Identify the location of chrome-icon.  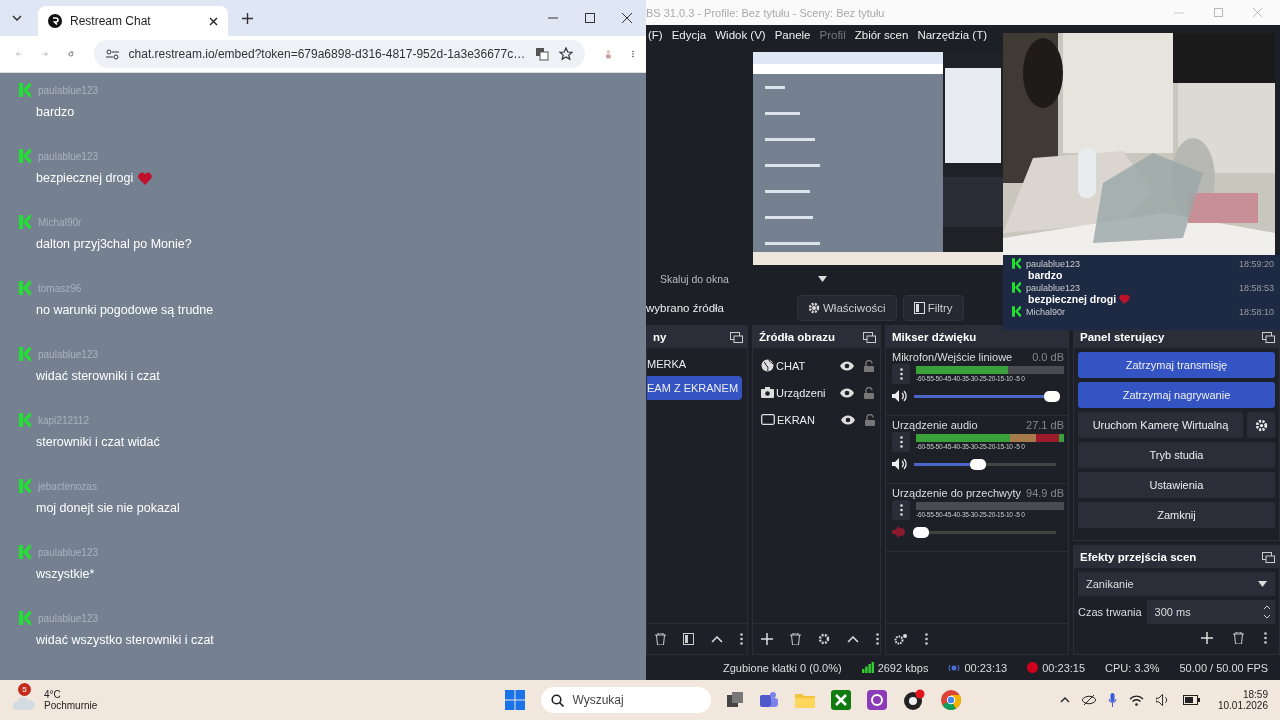
(951, 700).